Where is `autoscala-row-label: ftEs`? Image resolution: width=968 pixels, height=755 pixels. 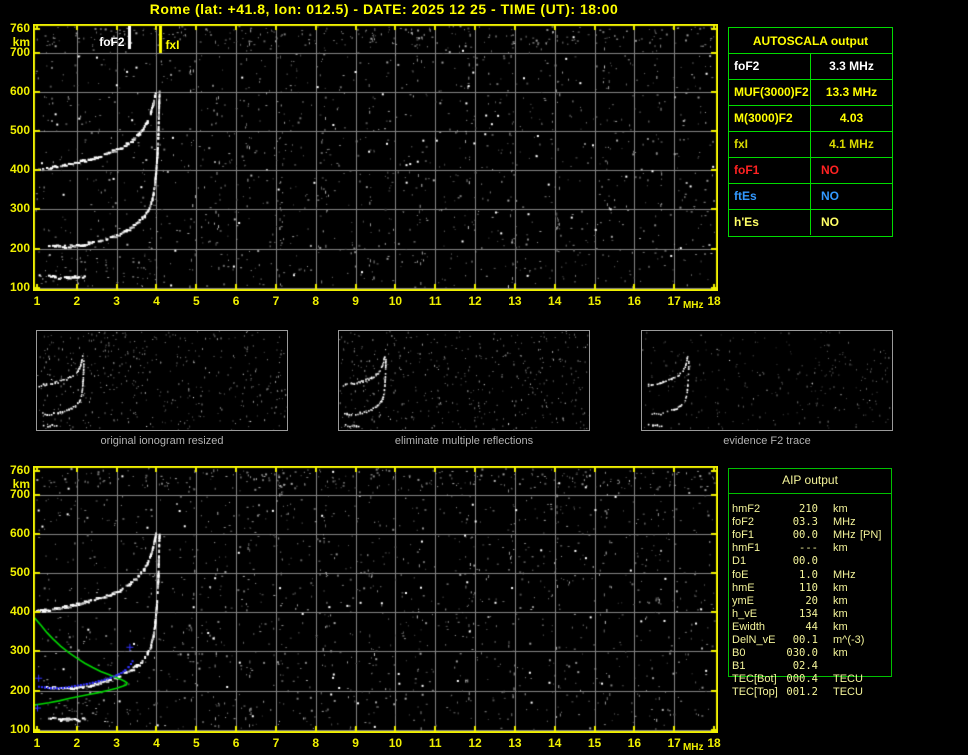
autoscala-row-label: ftEs is located at coordinates (770, 196).